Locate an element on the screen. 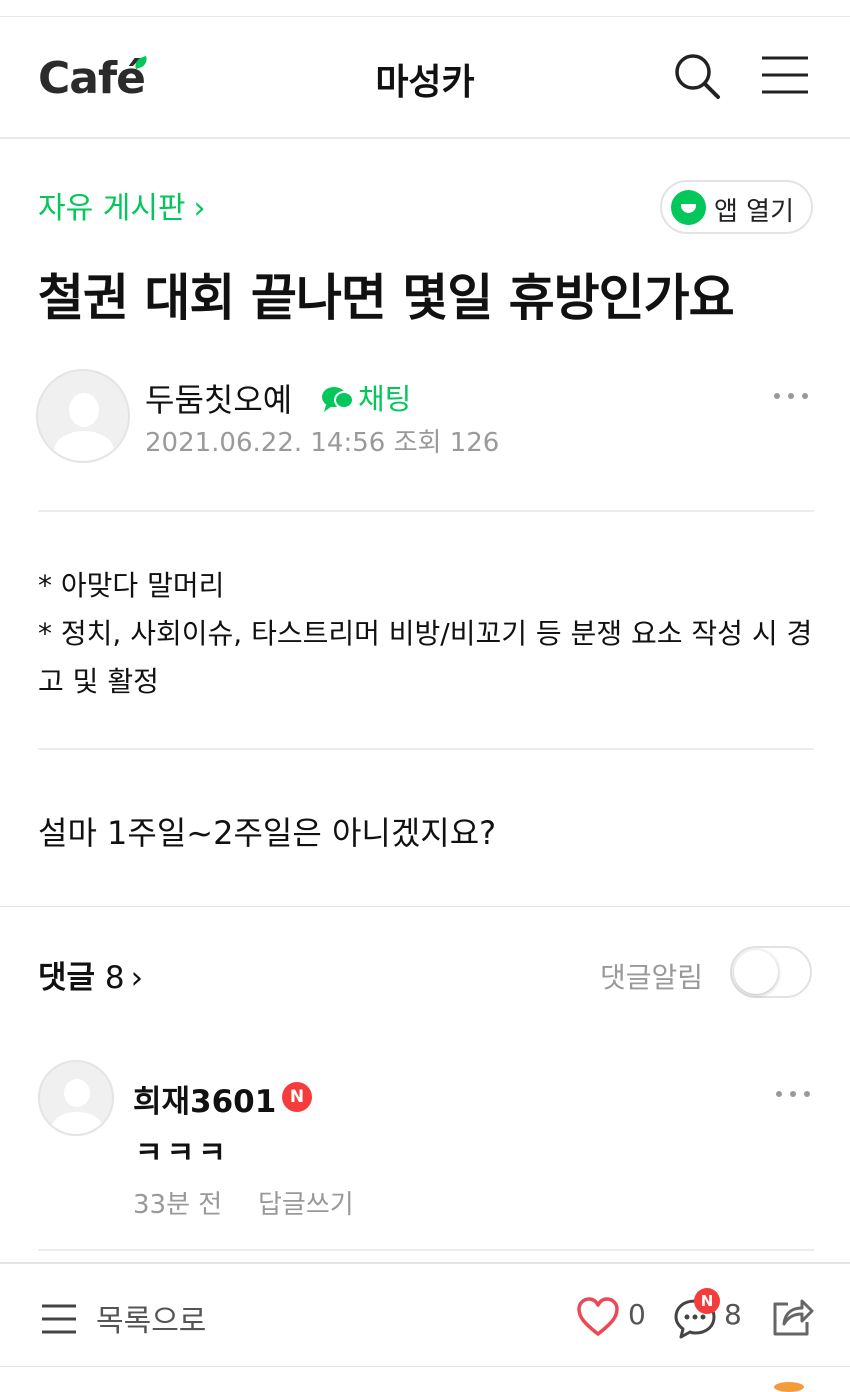 The image size is (850, 1392). section-divider is located at coordinates (425, 906).